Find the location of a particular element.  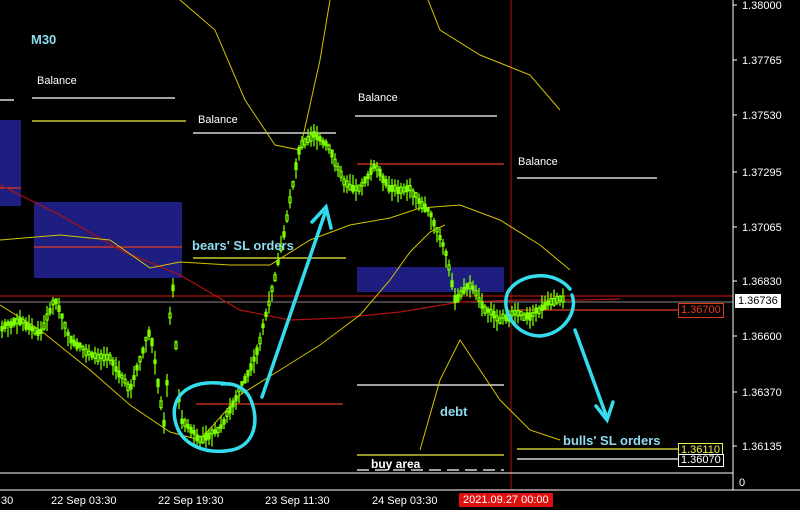

time-tick-1: 22 Sep 03:30 is located at coordinates (84, 501).